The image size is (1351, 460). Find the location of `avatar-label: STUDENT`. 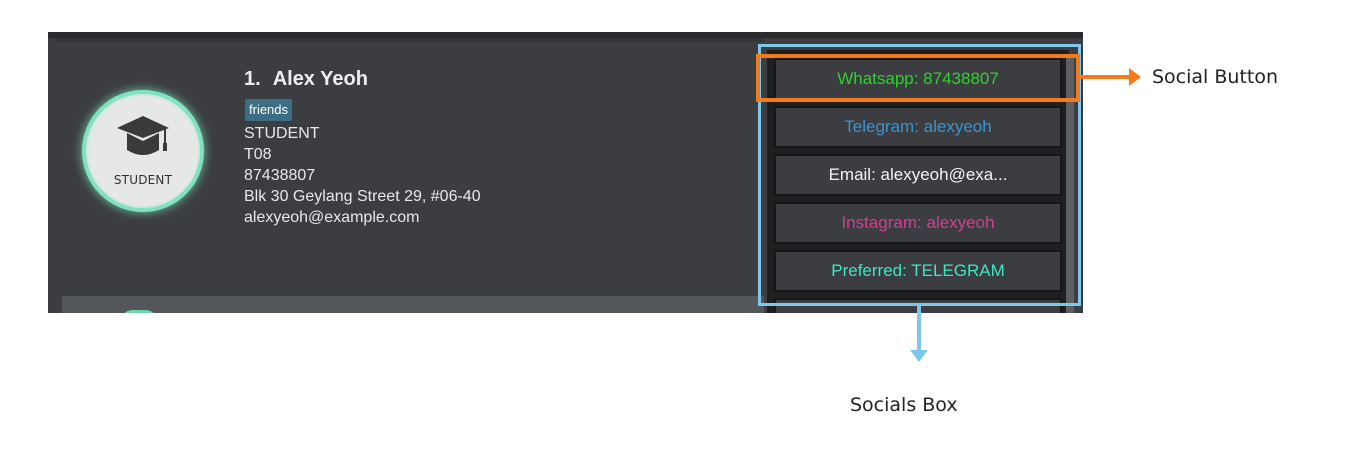

avatar-label: STUDENT is located at coordinates (143, 180).